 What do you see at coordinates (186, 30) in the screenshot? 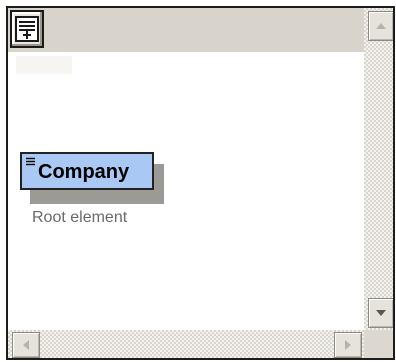
I see `top-band` at bounding box center [186, 30].